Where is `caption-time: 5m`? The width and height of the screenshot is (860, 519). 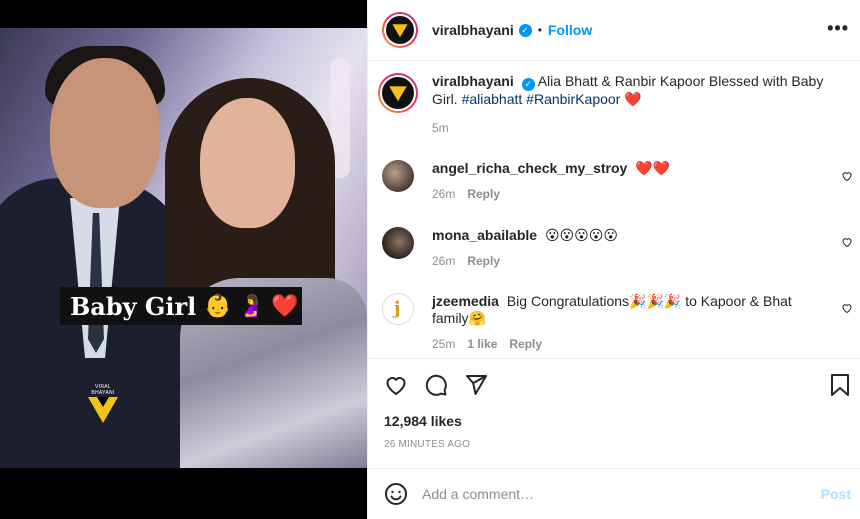
caption-time: 5m is located at coordinates (440, 128).